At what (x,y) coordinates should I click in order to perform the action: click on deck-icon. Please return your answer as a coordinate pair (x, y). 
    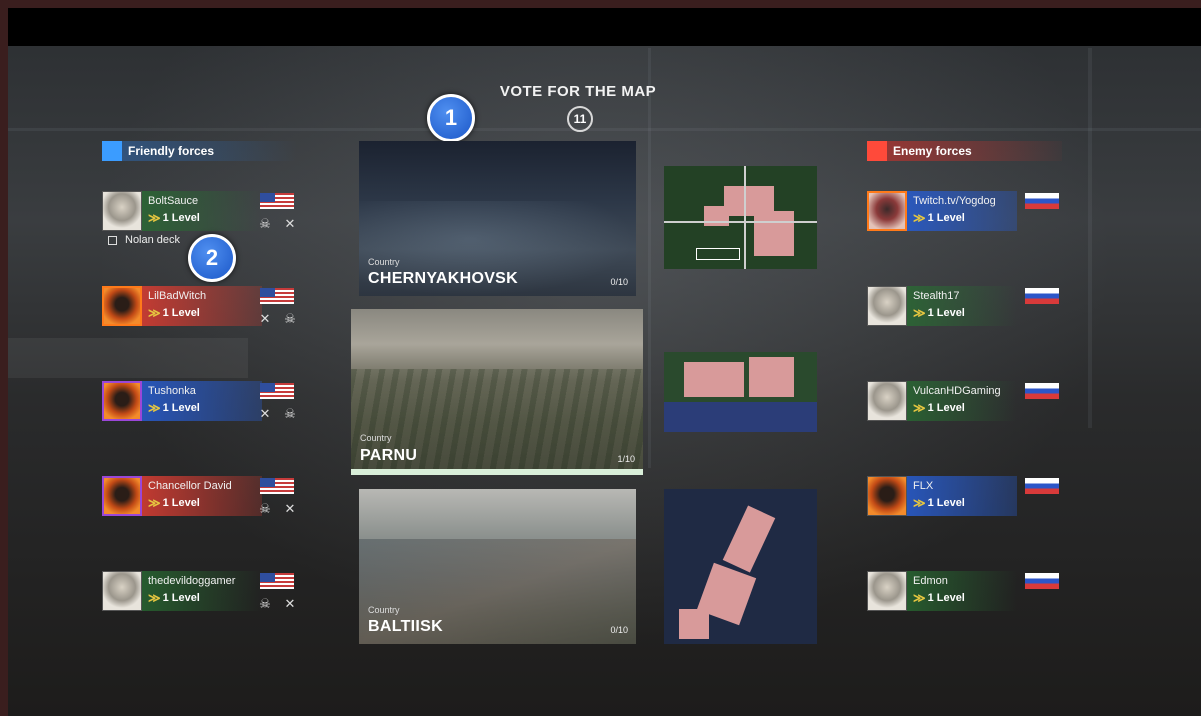
    Looking at the image, I should click on (112, 240).